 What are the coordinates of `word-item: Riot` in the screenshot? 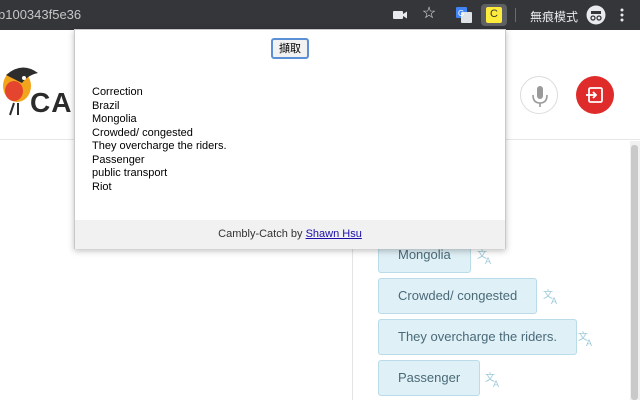 It's located at (102, 186).